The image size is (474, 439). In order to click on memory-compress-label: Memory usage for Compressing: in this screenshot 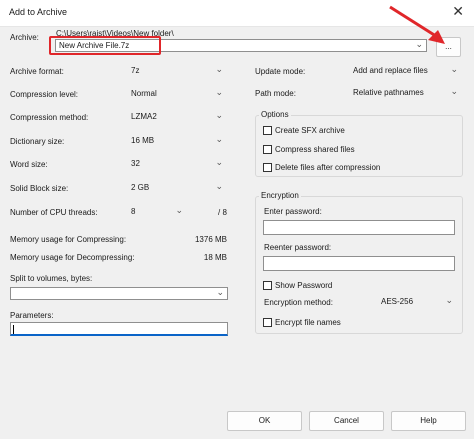, I will do `click(68, 239)`.